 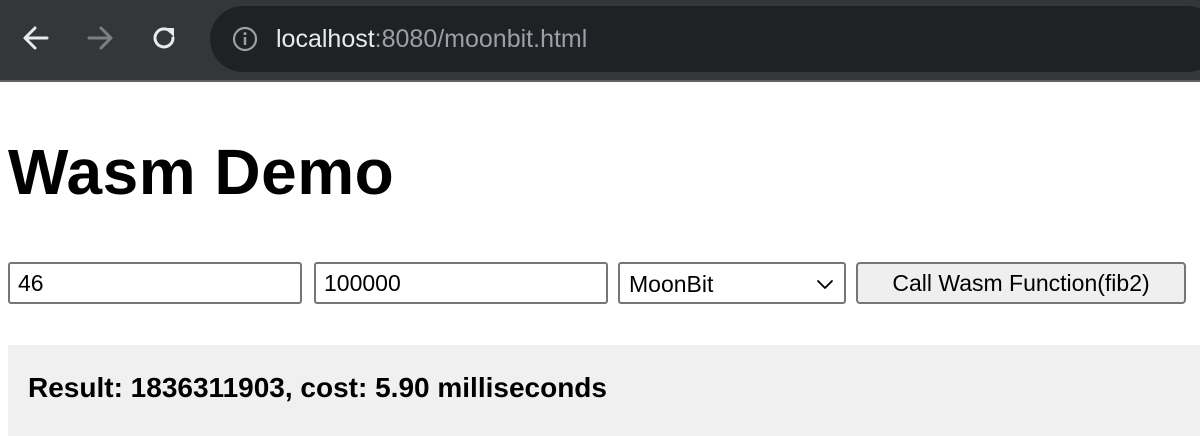 What do you see at coordinates (245, 39) in the screenshot?
I see `info-icon` at bounding box center [245, 39].